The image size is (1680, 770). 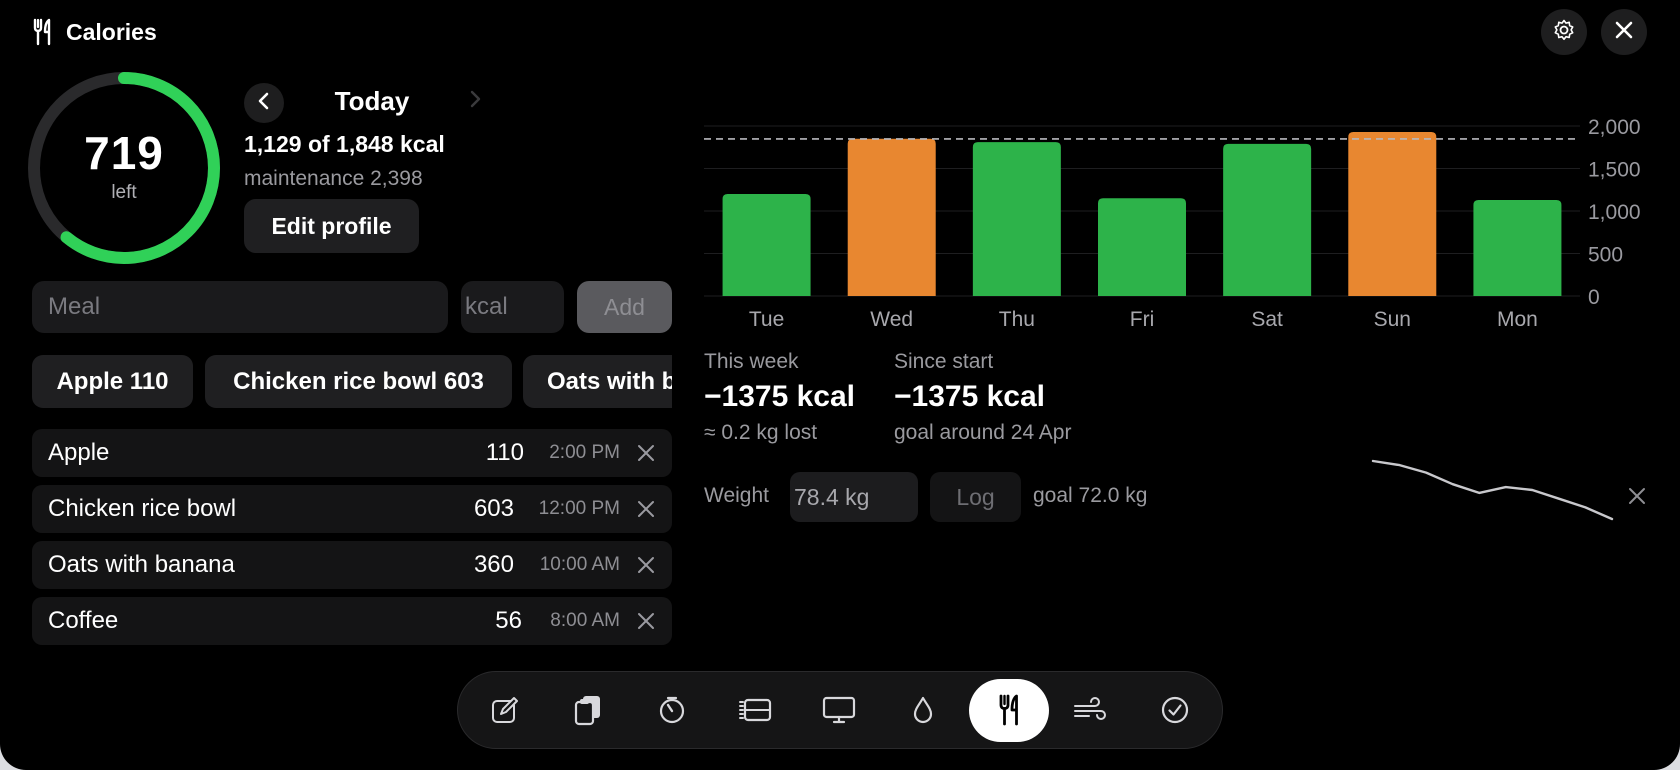 What do you see at coordinates (983, 432) in the screenshot?
I see `since-start-sub: goal around 24 Apr` at bounding box center [983, 432].